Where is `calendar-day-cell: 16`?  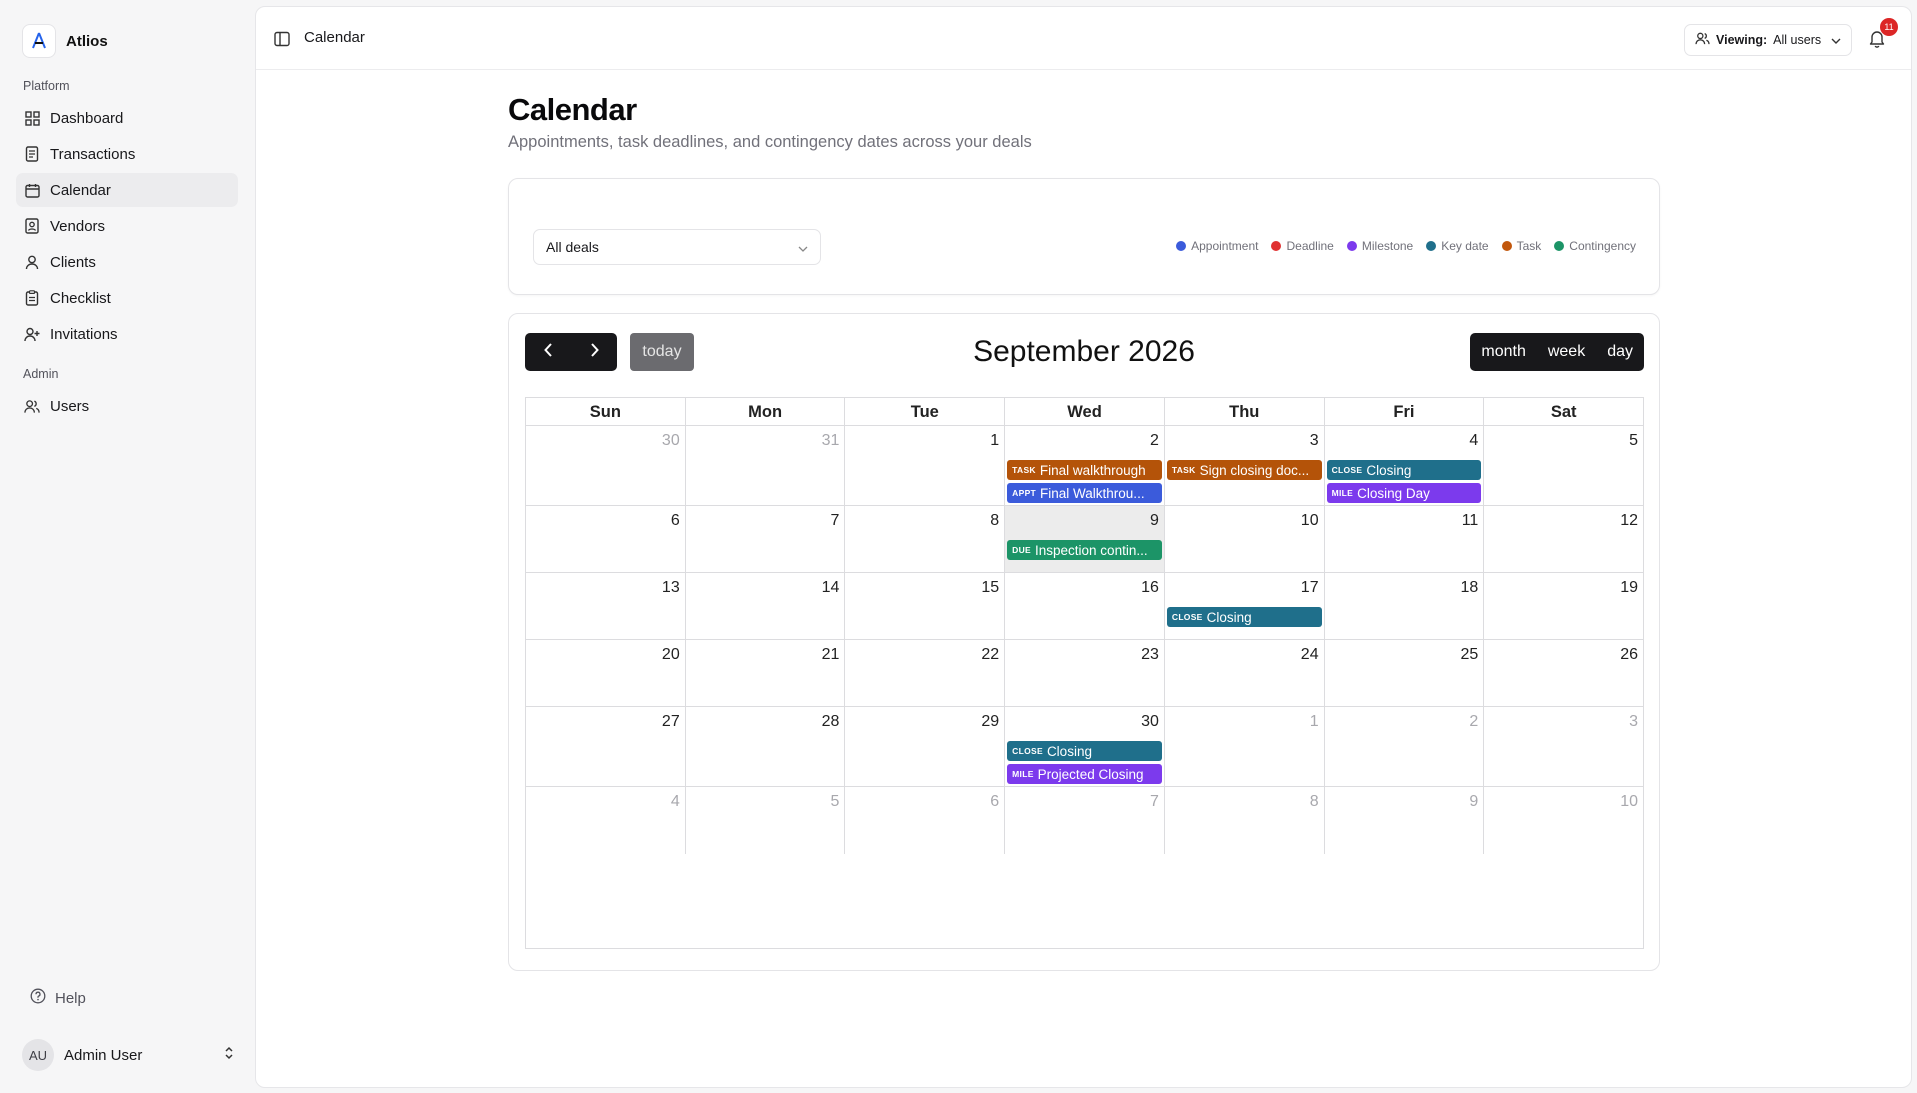 calendar-day-cell: 16 is located at coordinates (1085, 606).